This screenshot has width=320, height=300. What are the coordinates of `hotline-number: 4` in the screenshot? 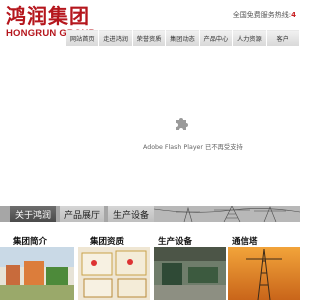 It's located at (293, 15).